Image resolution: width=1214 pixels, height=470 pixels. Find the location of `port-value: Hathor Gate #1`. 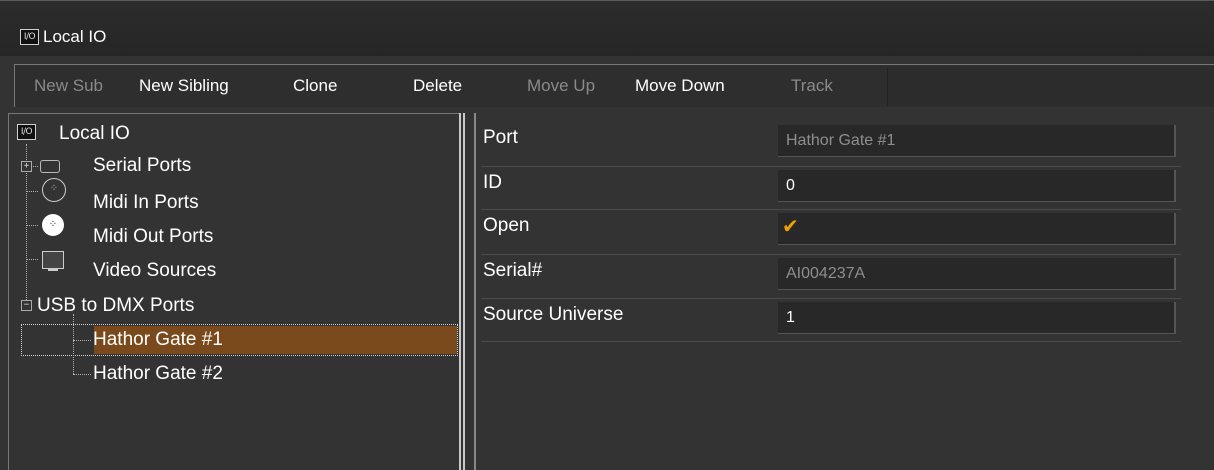

port-value: Hathor Gate #1 is located at coordinates (841, 140).